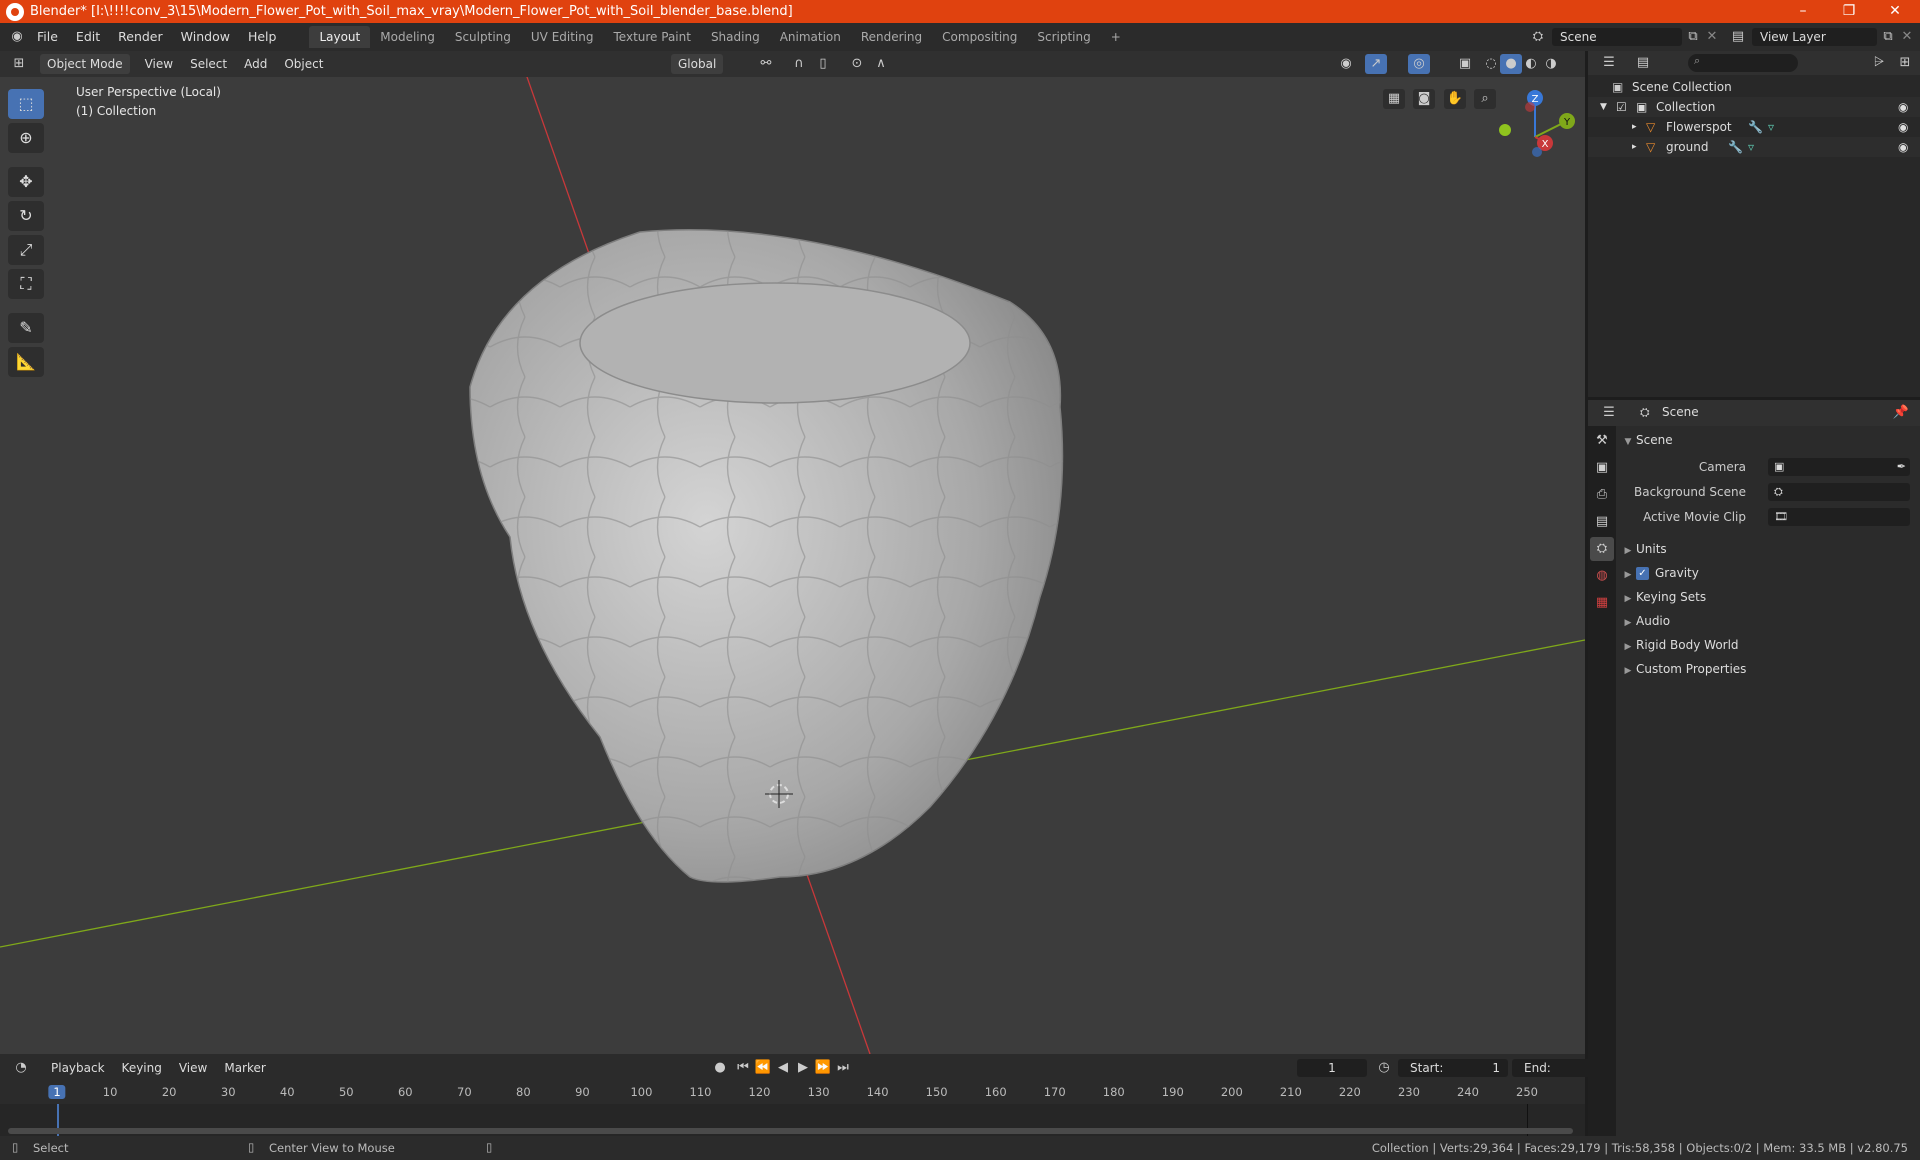 The image size is (1920, 1160). What do you see at coordinates (255, 64) in the screenshot?
I see `menu-add: Add` at bounding box center [255, 64].